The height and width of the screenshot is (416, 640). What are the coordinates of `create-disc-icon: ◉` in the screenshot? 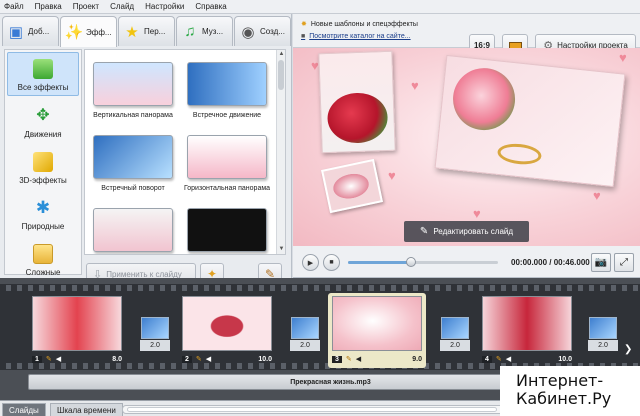 It's located at (248, 32).